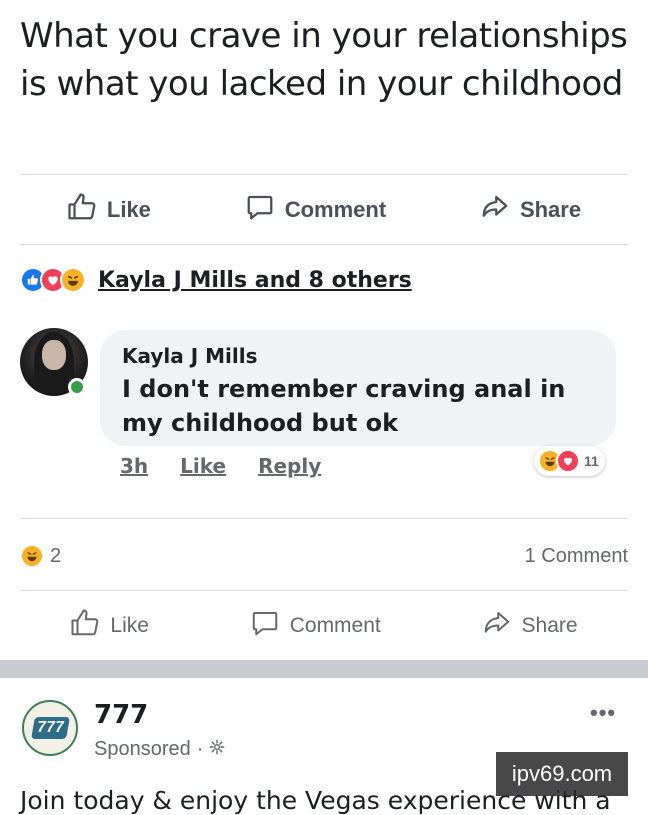 The height and width of the screenshot is (815, 648). Describe the element at coordinates (53, 280) in the screenshot. I see `reaction-emoji-stack` at that location.